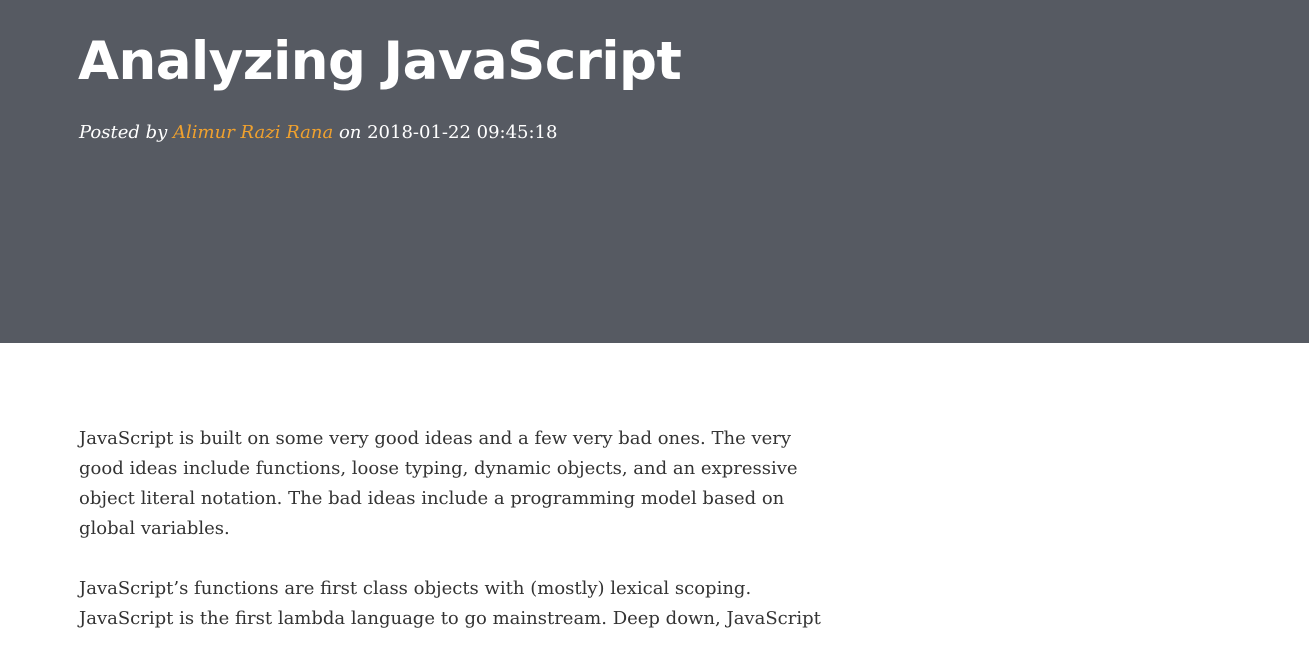  What do you see at coordinates (380, 61) in the screenshot?
I see `page-title: Analyzing JavaScript` at bounding box center [380, 61].